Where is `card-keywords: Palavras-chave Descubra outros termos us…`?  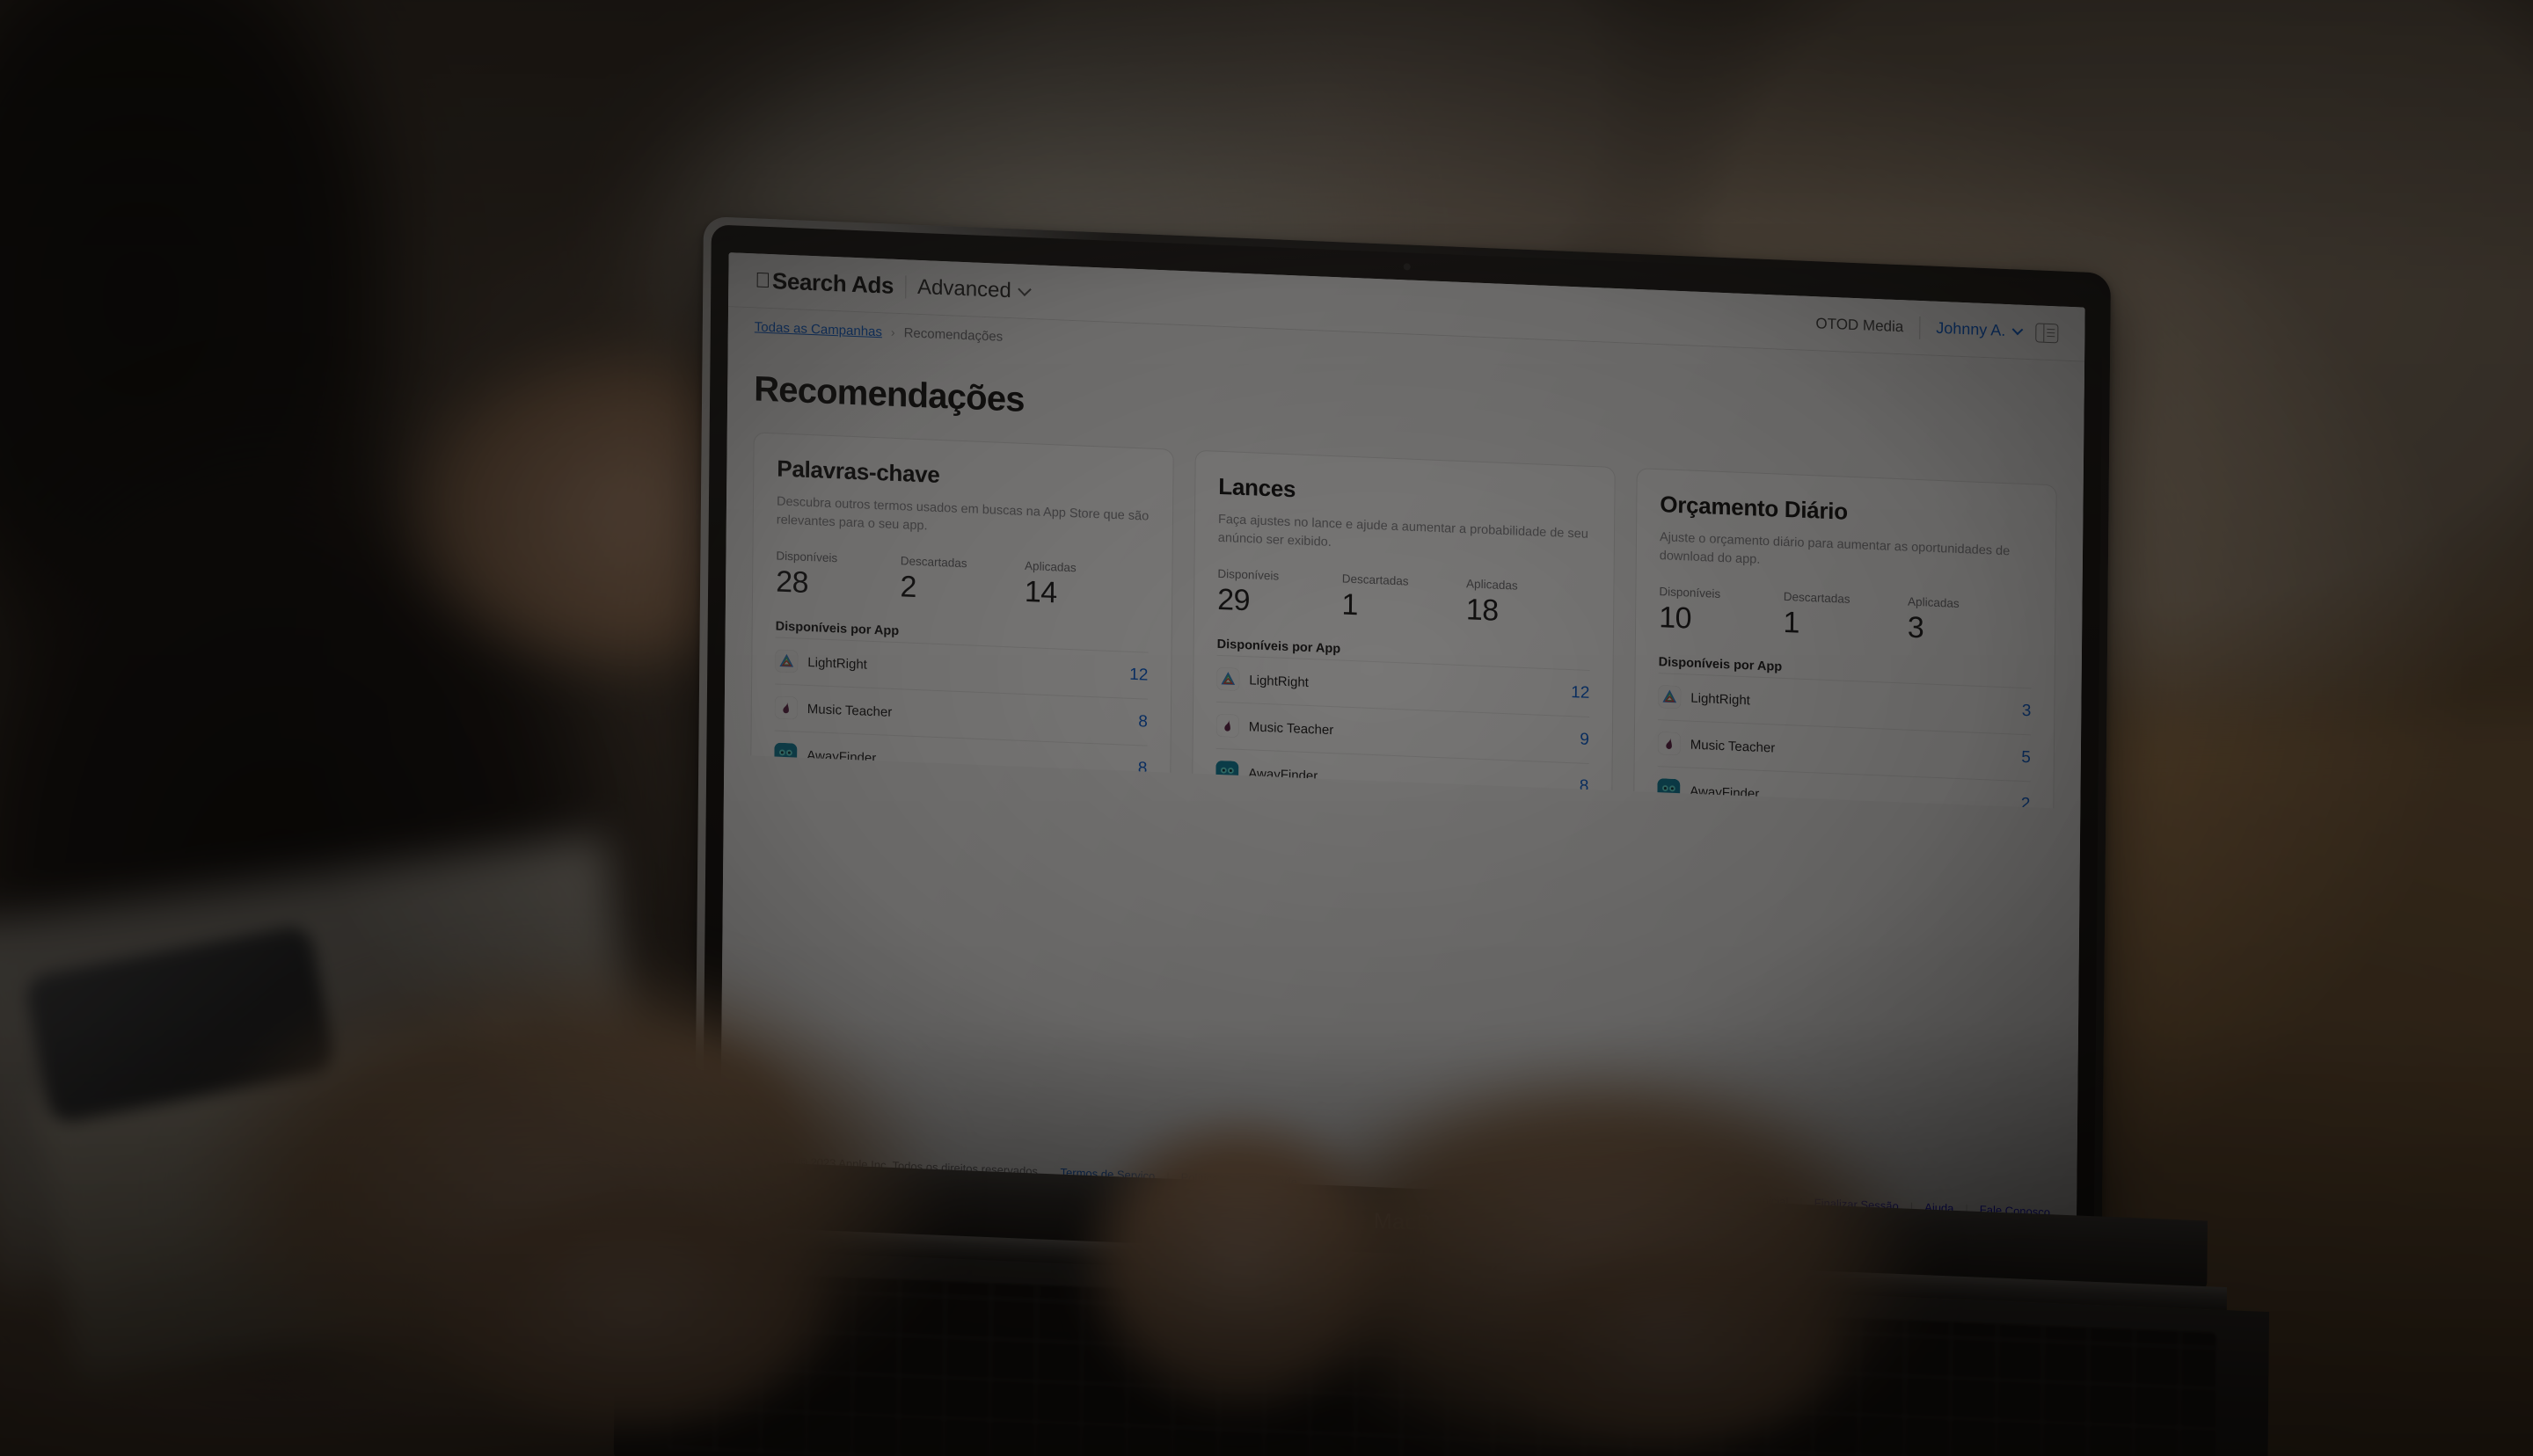 card-keywords: Palavras-chave Descubra outros termos us… is located at coordinates (961, 621).